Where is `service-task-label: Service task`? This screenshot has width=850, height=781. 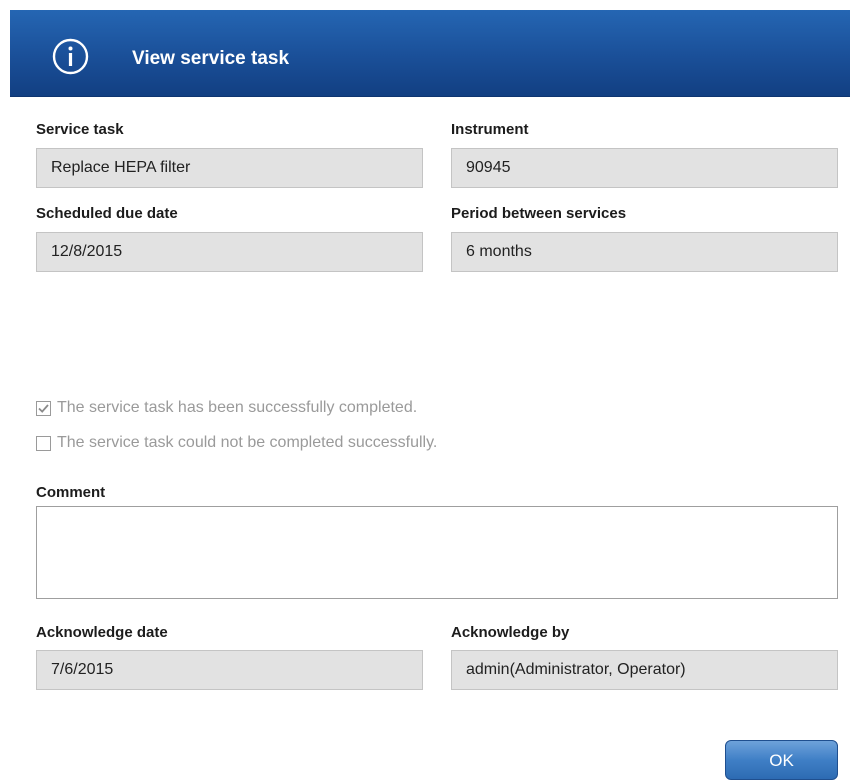 service-task-label: Service task is located at coordinates (80, 129).